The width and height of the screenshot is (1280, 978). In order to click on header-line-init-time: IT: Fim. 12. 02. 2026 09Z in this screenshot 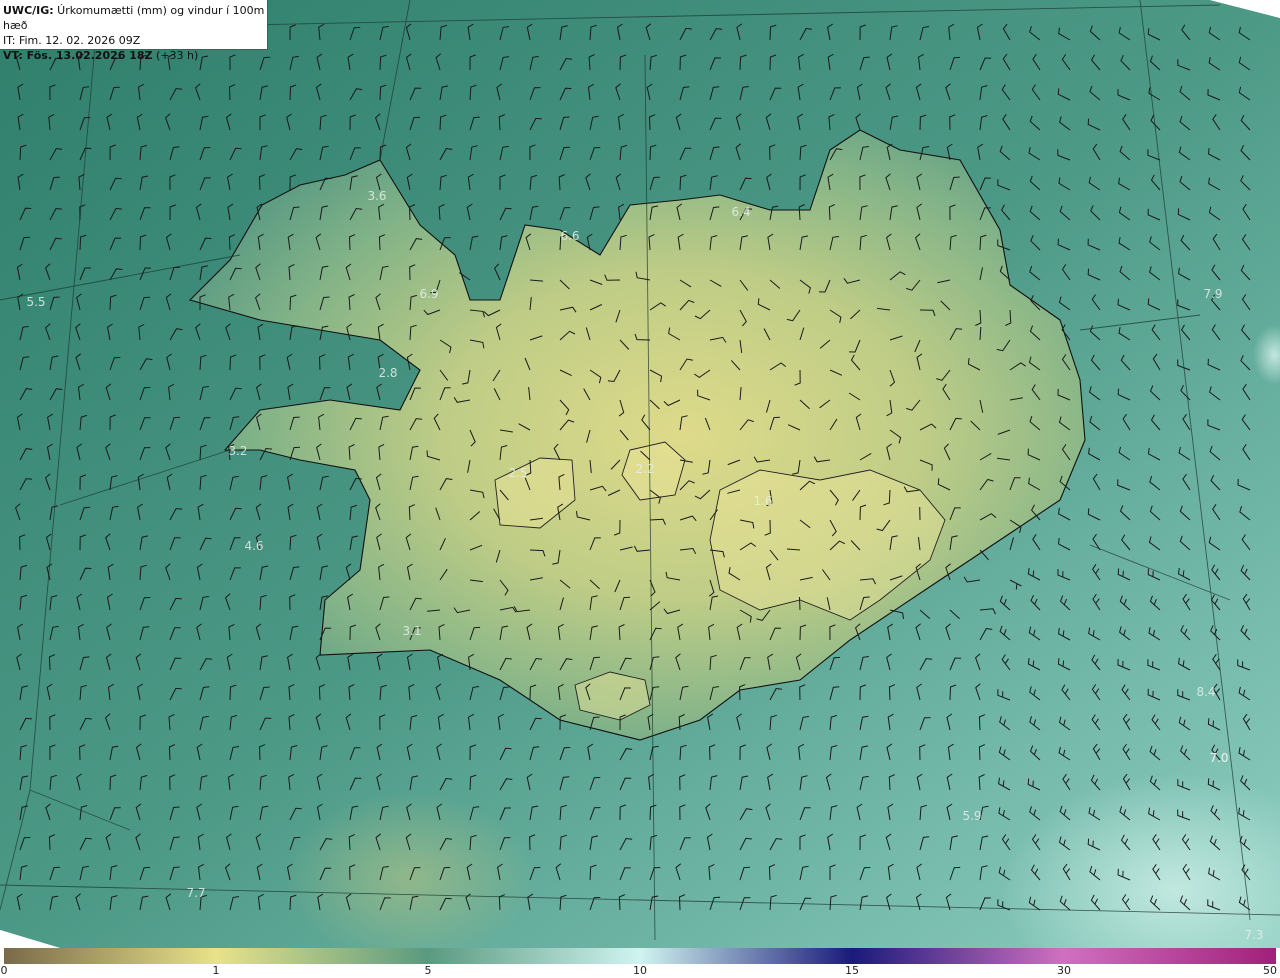, I will do `click(72, 40)`.